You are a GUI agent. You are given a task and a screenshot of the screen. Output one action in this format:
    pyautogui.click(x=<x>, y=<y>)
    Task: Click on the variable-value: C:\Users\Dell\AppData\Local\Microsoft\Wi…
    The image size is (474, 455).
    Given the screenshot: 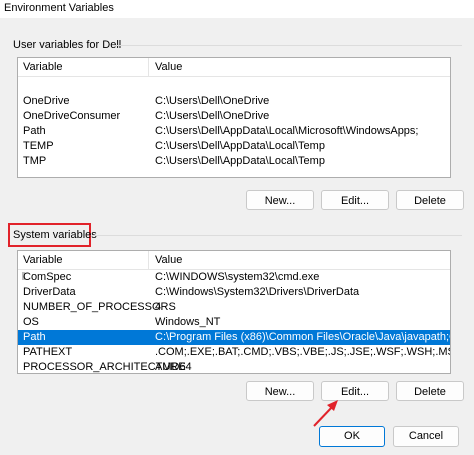 What is the action you would take?
    pyautogui.click(x=287, y=131)
    